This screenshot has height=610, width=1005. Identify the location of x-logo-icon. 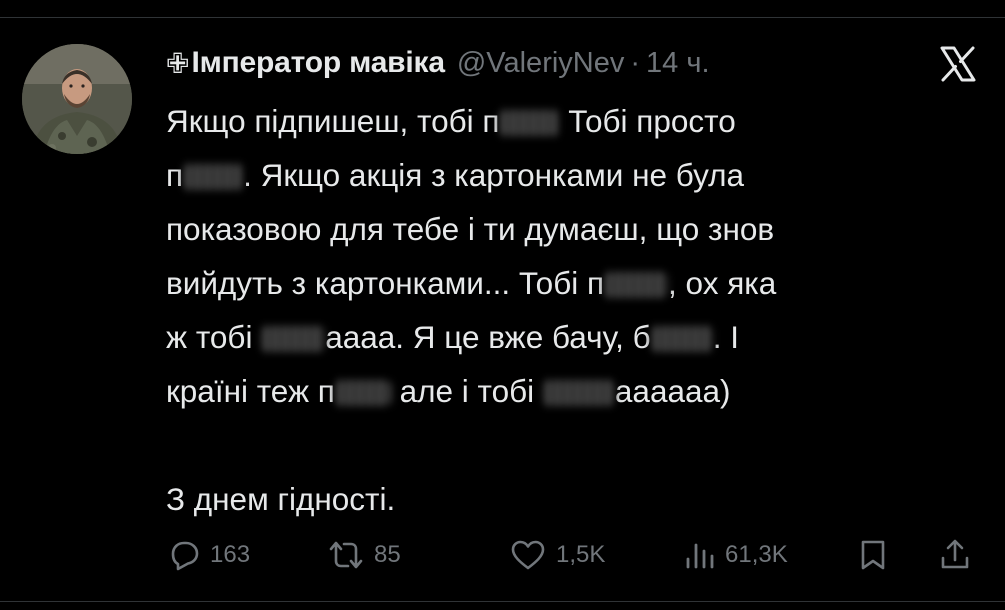
(958, 64).